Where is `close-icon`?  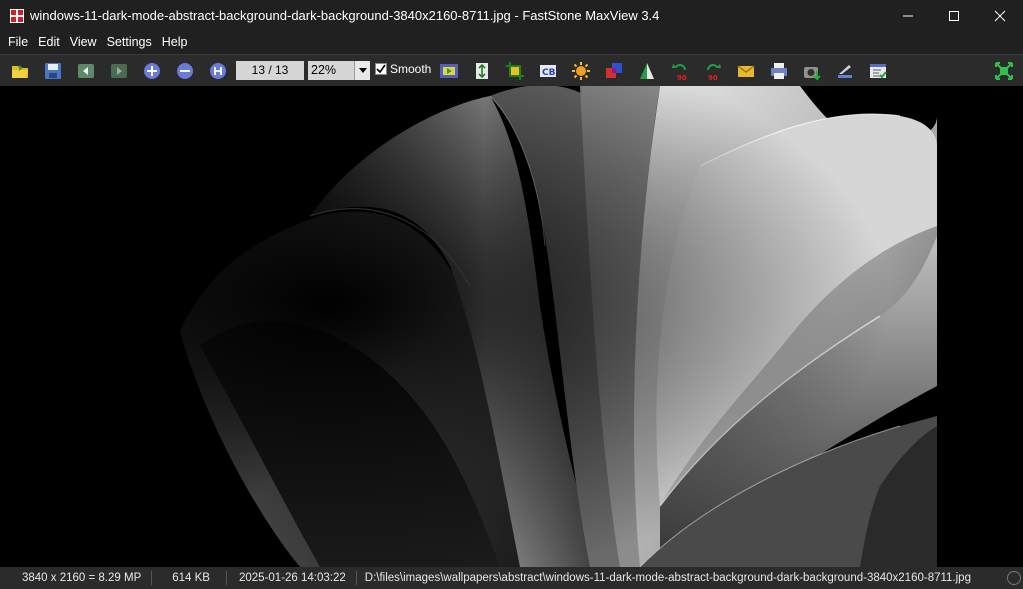 close-icon is located at coordinates (1000, 15).